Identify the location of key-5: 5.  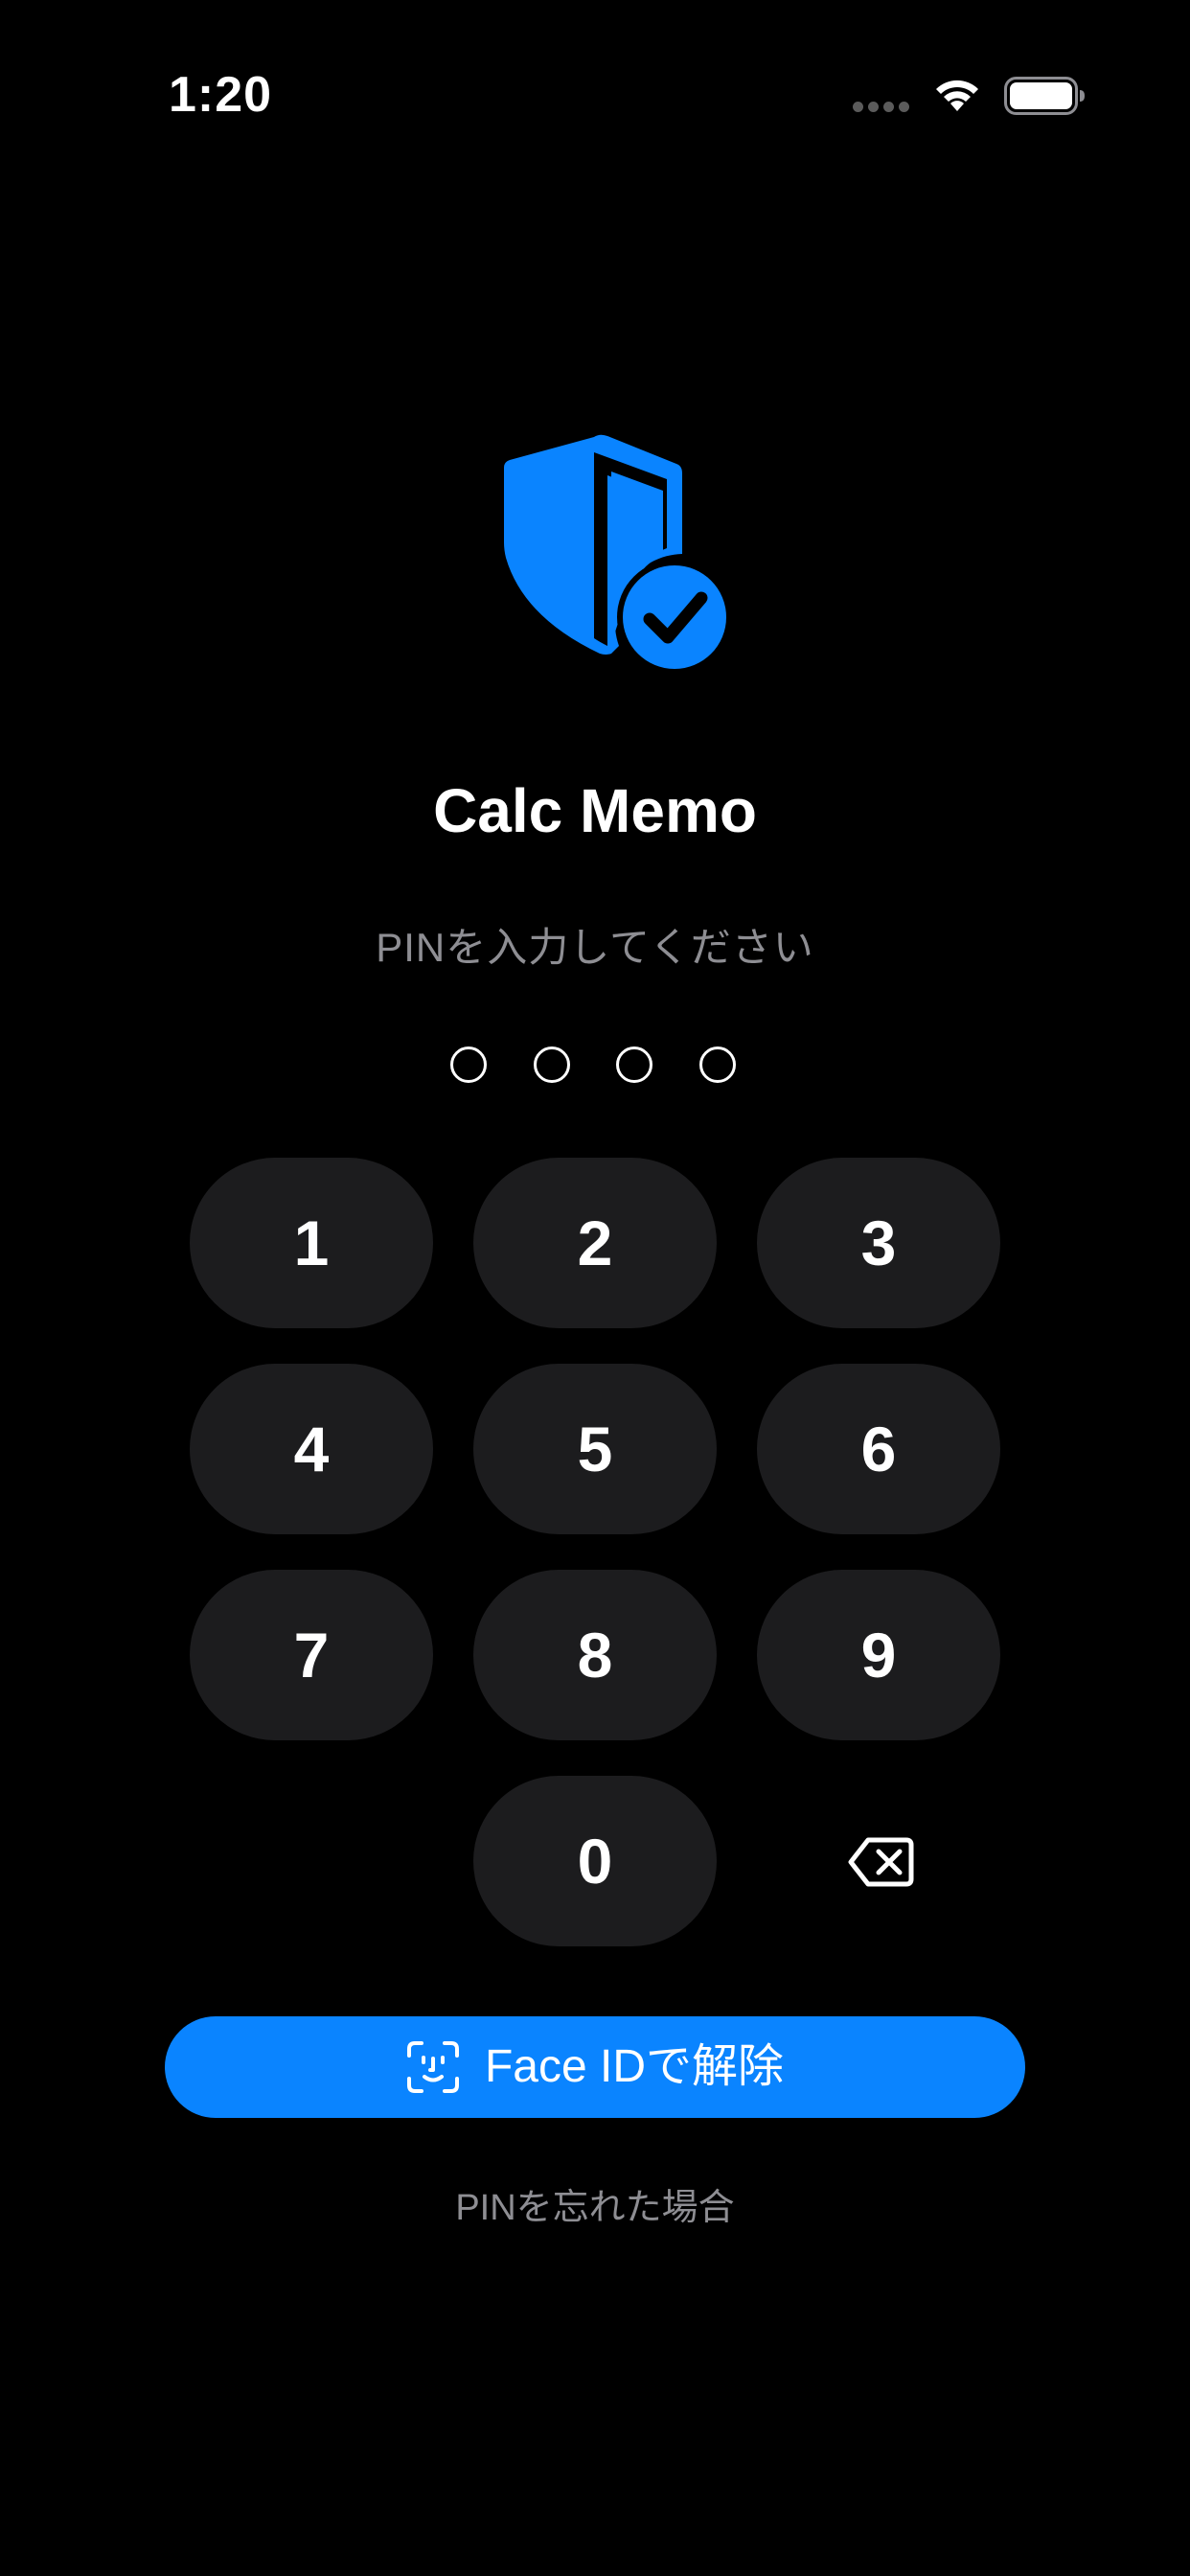
(595, 1449).